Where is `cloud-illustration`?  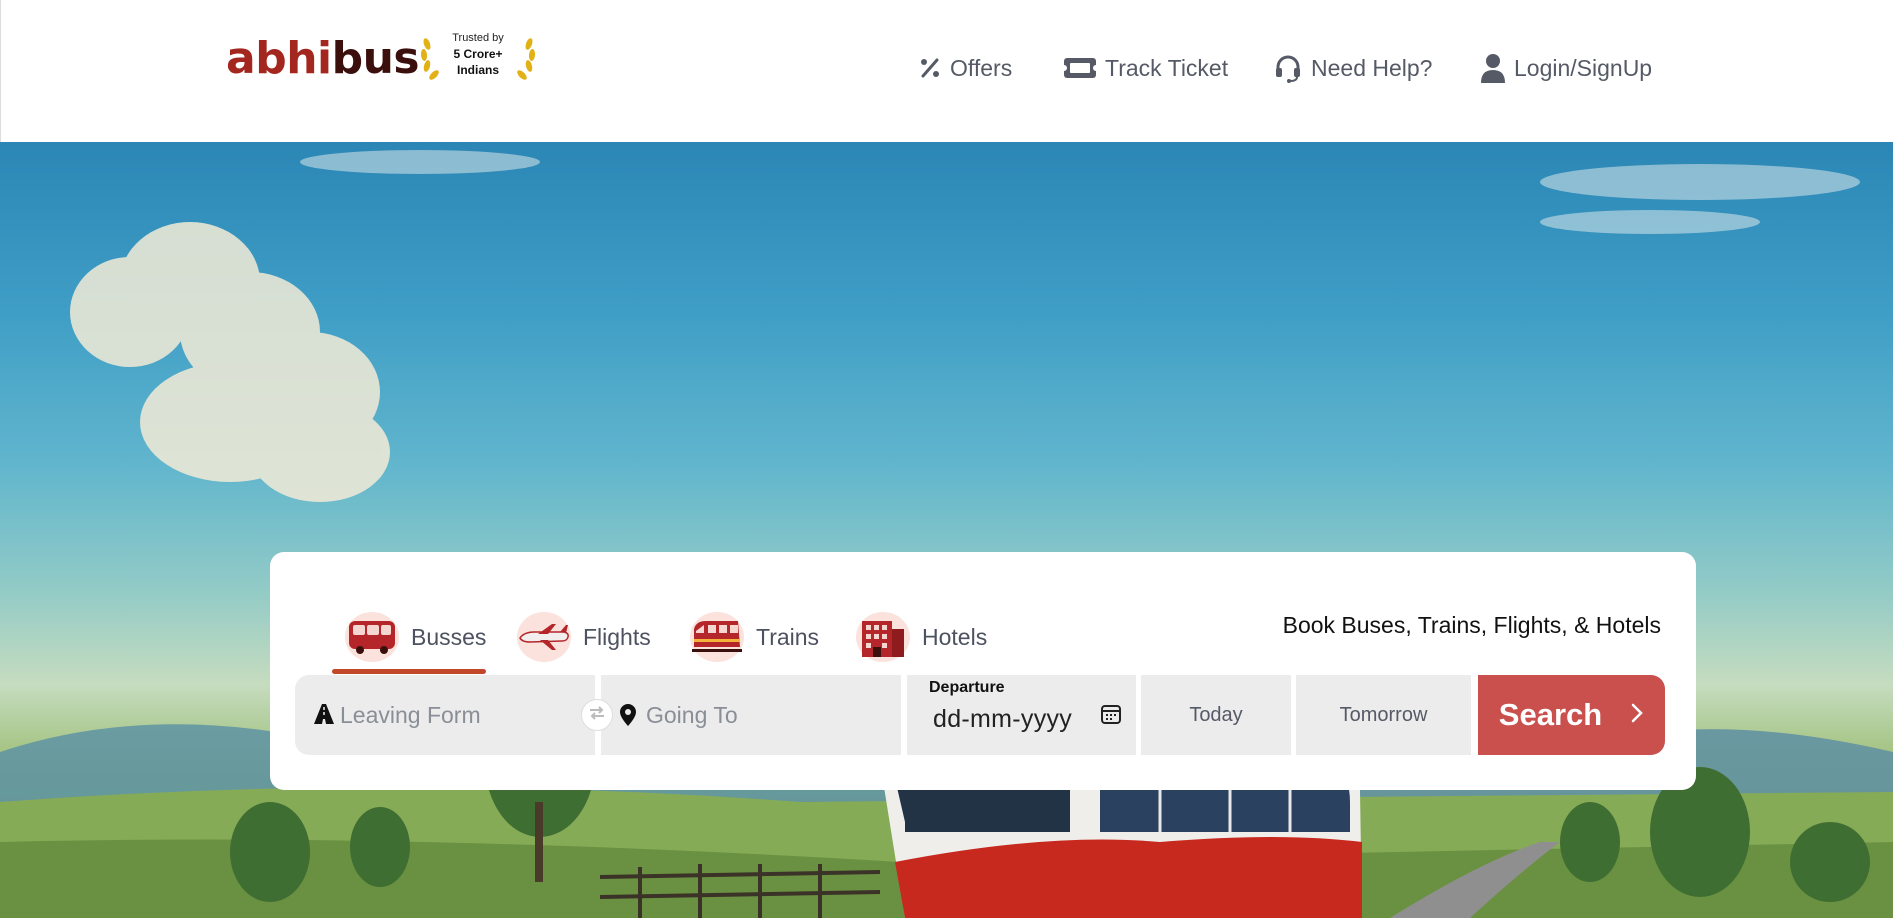 cloud-illustration is located at coordinates (230, 362).